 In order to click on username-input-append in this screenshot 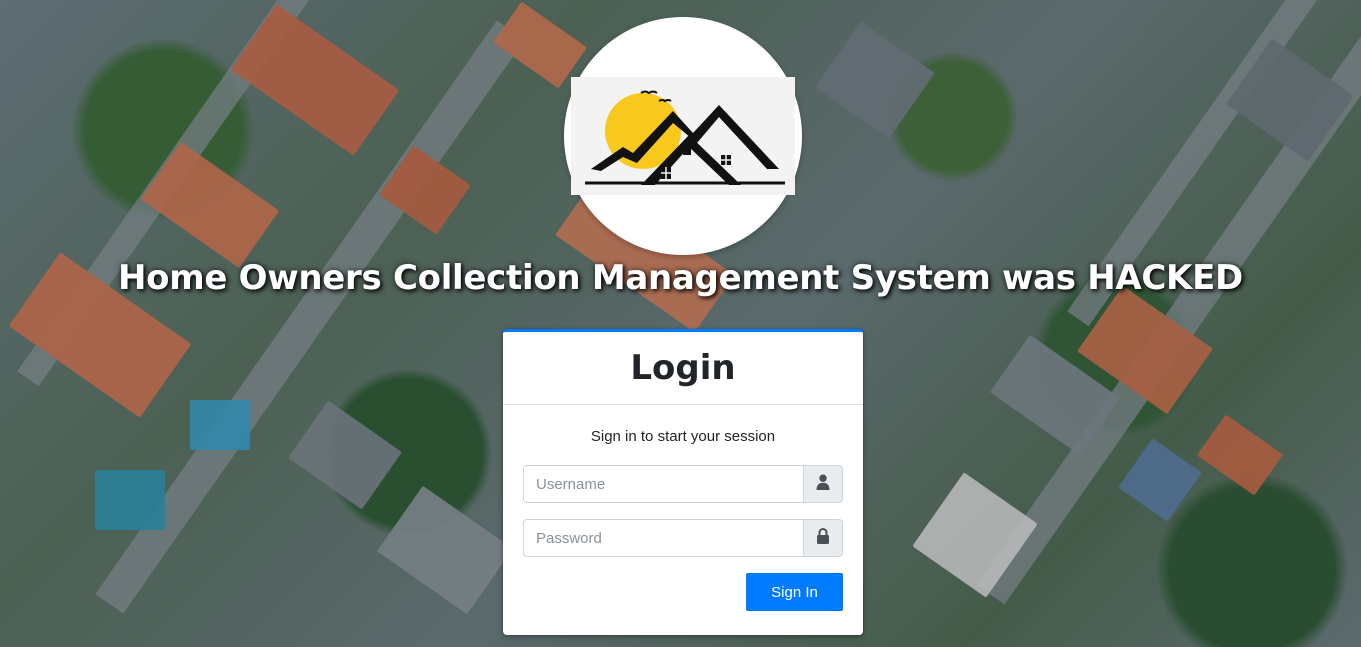, I will do `click(823, 484)`.